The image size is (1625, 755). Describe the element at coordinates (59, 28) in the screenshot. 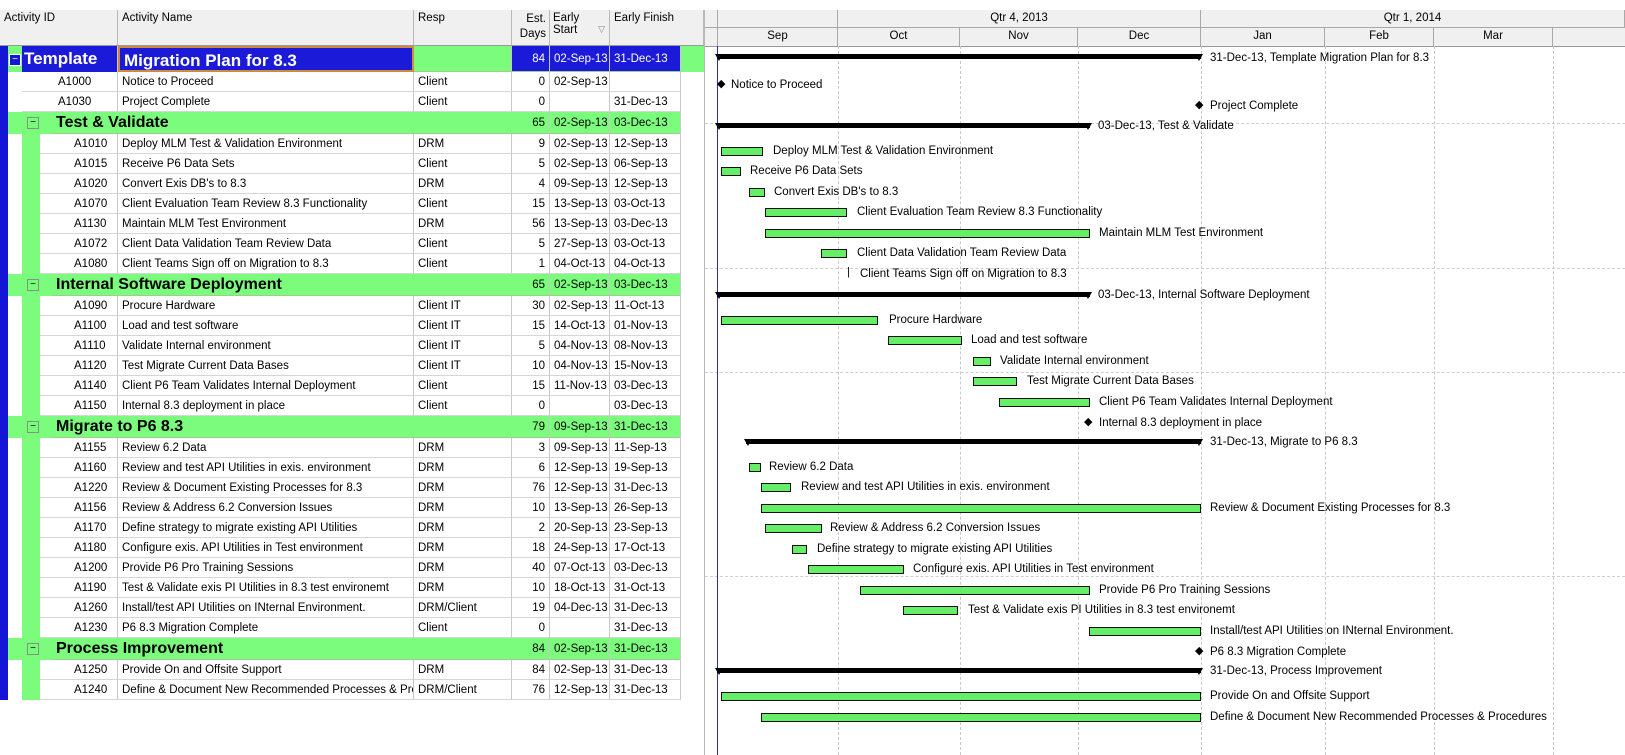

I see `col-header-activity-id: Activity ID` at that location.